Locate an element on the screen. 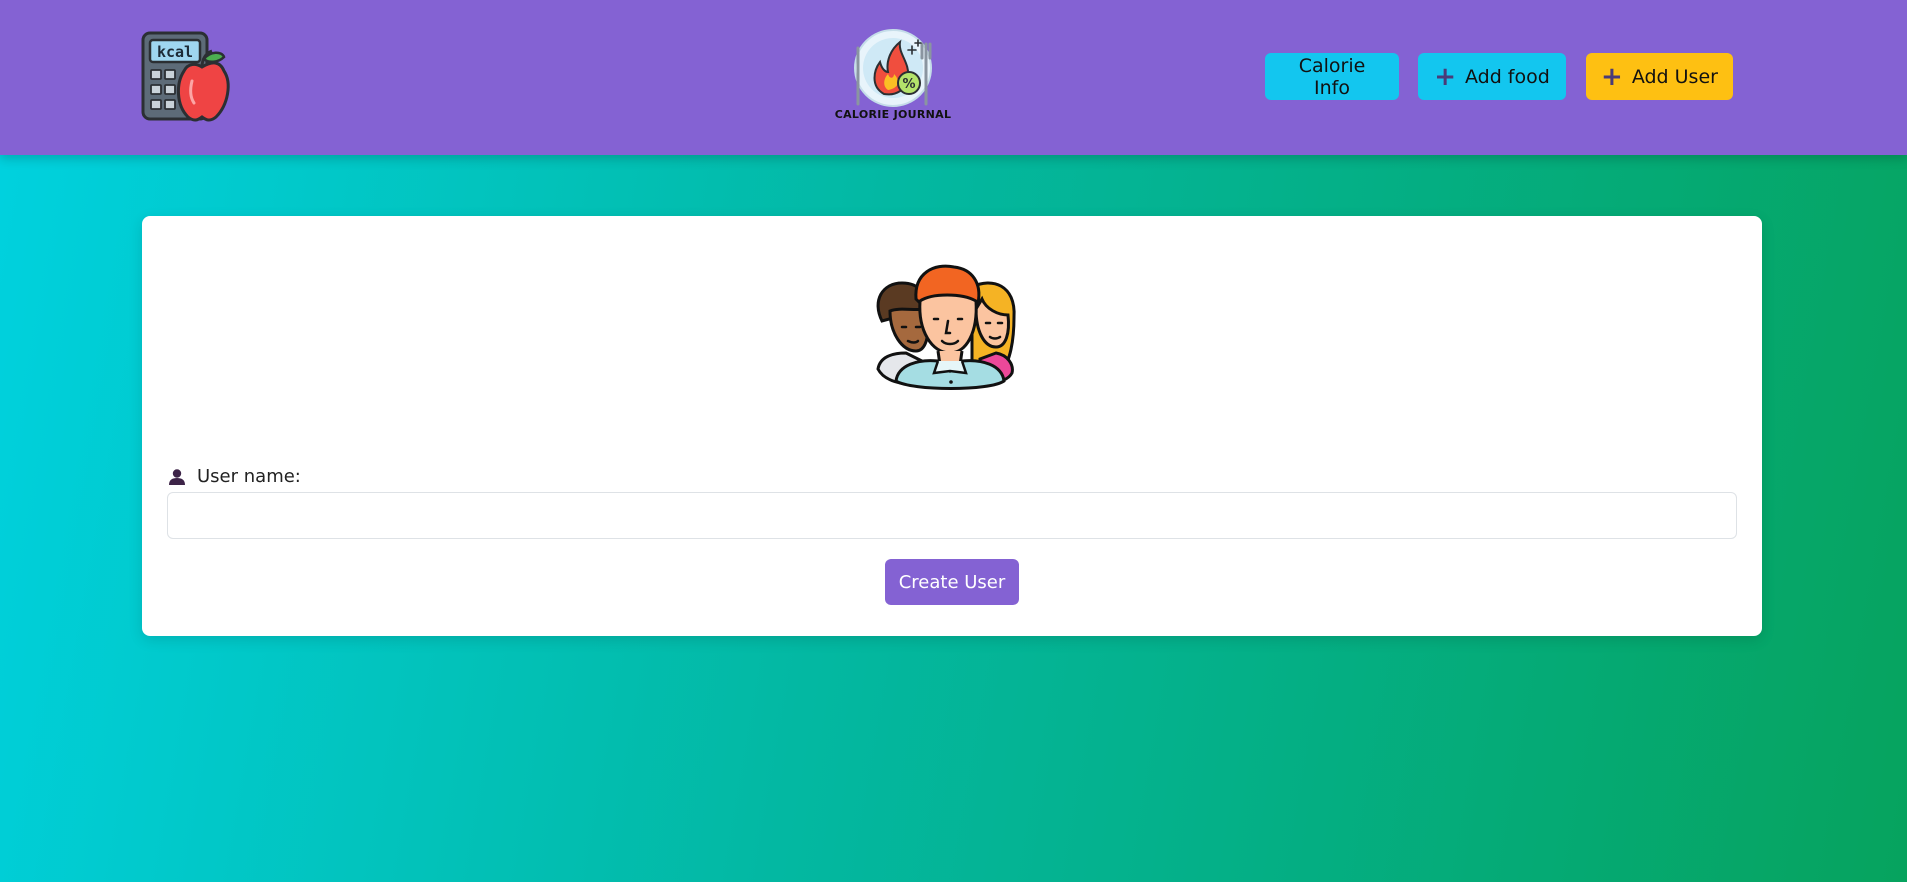 The height and width of the screenshot is (882, 1907). person-icon is located at coordinates (177, 476).